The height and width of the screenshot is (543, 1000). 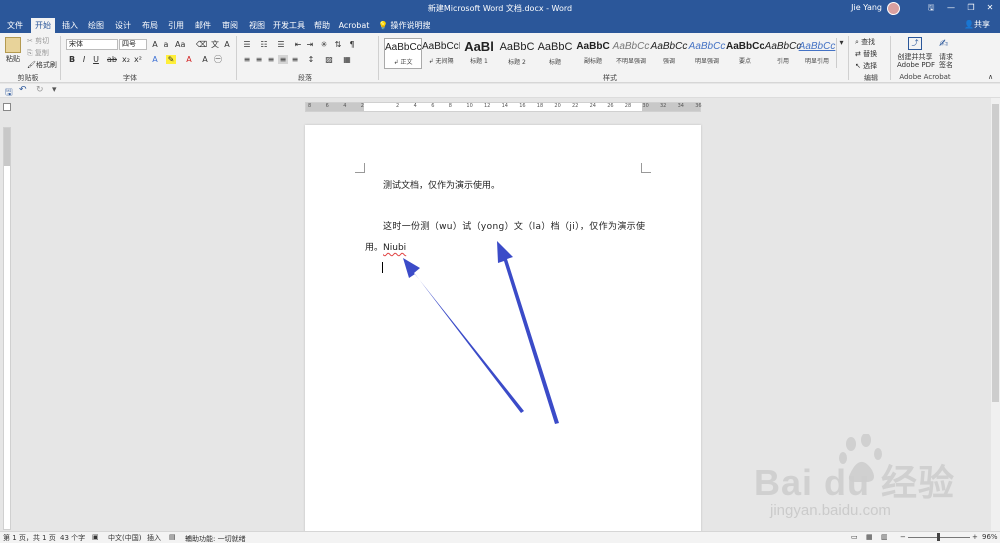 What do you see at coordinates (916, 61) in the screenshot?
I see `create-share-pdf-button: 创建并共享 Adobe PDF` at bounding box center [916, 61].